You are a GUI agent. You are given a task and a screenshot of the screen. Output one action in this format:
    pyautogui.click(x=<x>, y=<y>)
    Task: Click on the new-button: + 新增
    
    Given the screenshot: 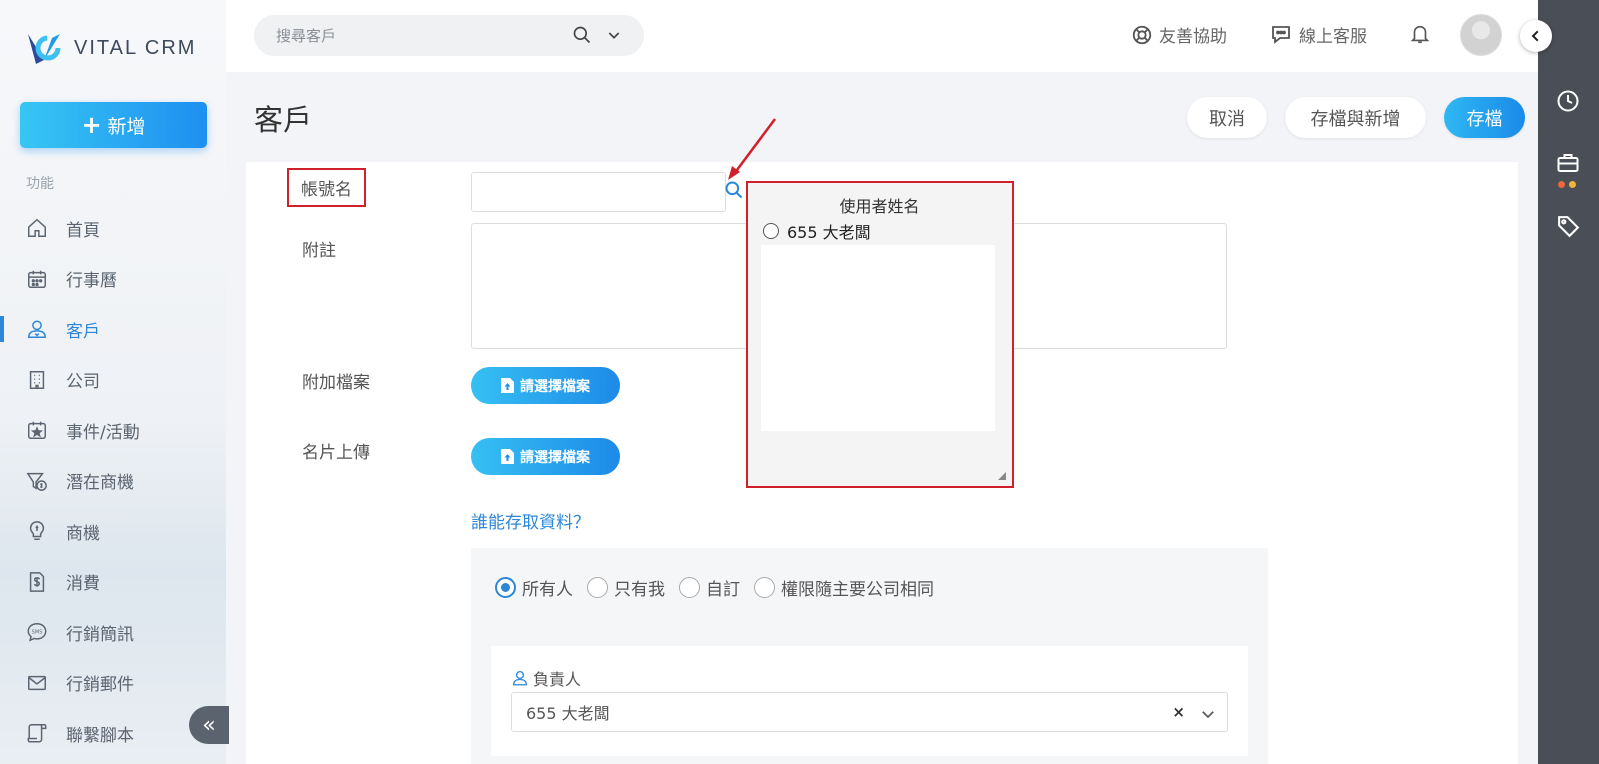 What is the action you would take?
    pyautogui.click(x=113, y=125)
    